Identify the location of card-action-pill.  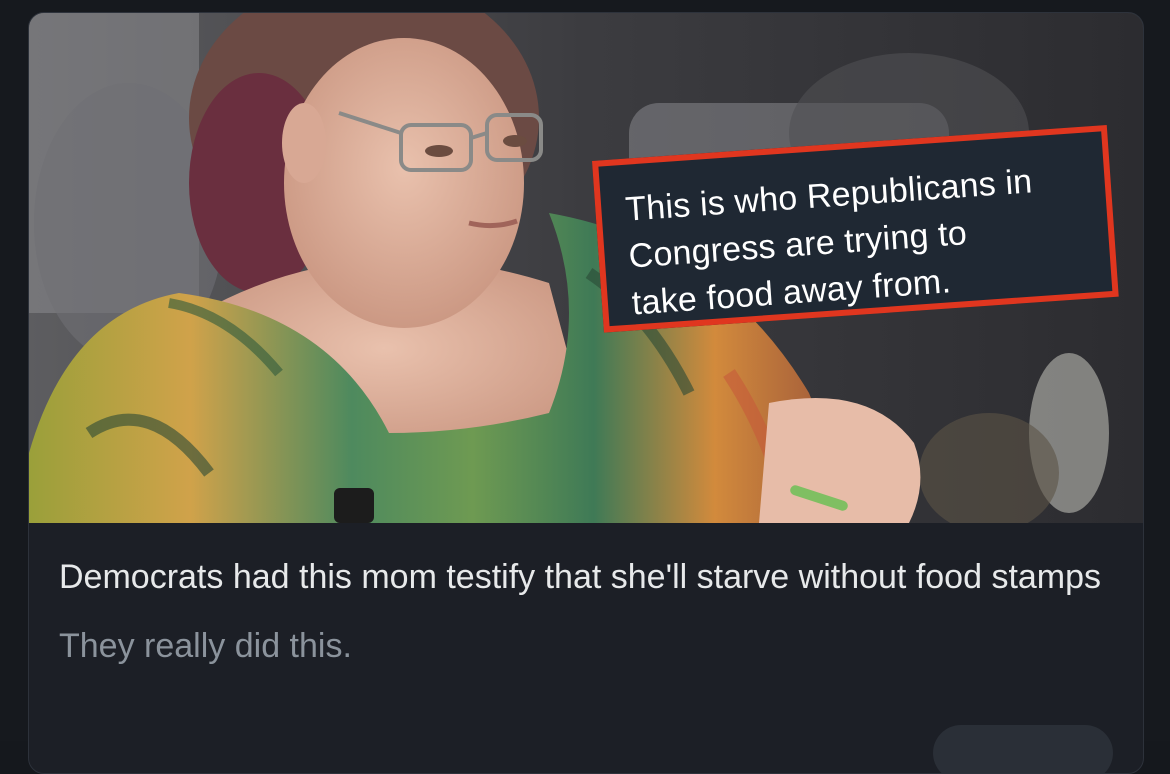
(1023, 749).